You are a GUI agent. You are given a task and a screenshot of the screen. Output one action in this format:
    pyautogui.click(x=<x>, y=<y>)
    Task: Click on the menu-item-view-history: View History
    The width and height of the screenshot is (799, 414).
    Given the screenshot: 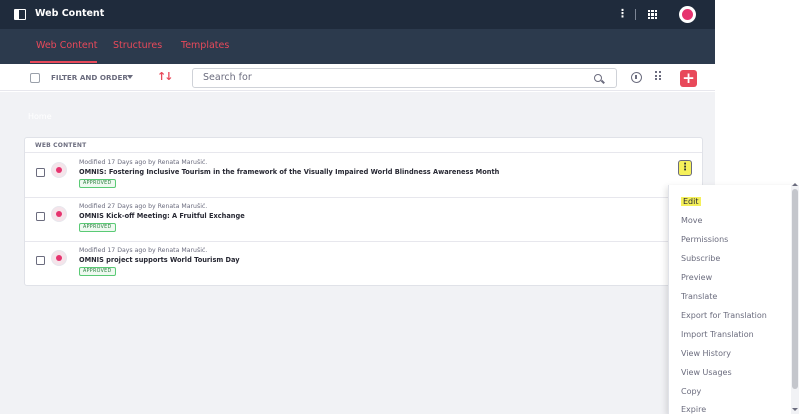 What is the action you would take?
    pyautogui.click(x=706, y=353)
    